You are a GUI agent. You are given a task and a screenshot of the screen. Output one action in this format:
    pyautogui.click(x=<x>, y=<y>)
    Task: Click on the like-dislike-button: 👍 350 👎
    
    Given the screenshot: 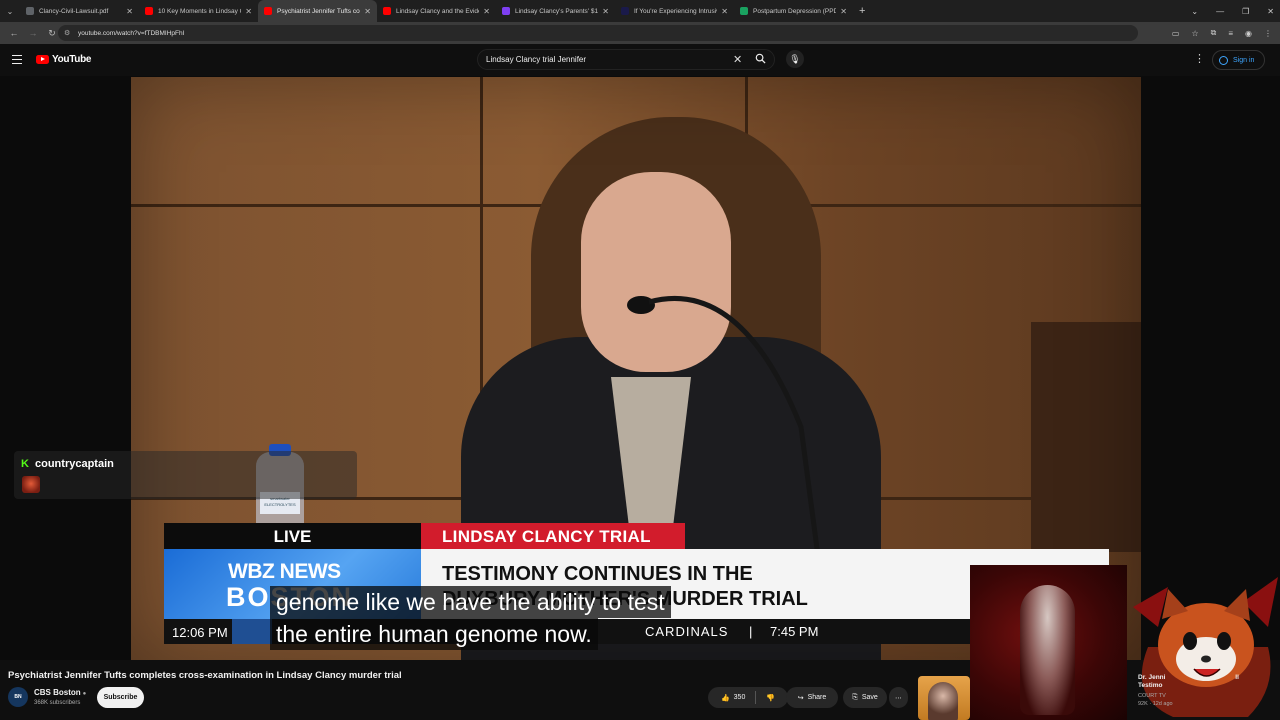 What is the action you would take?
    pyautogui.click(x=748, y=697)
    